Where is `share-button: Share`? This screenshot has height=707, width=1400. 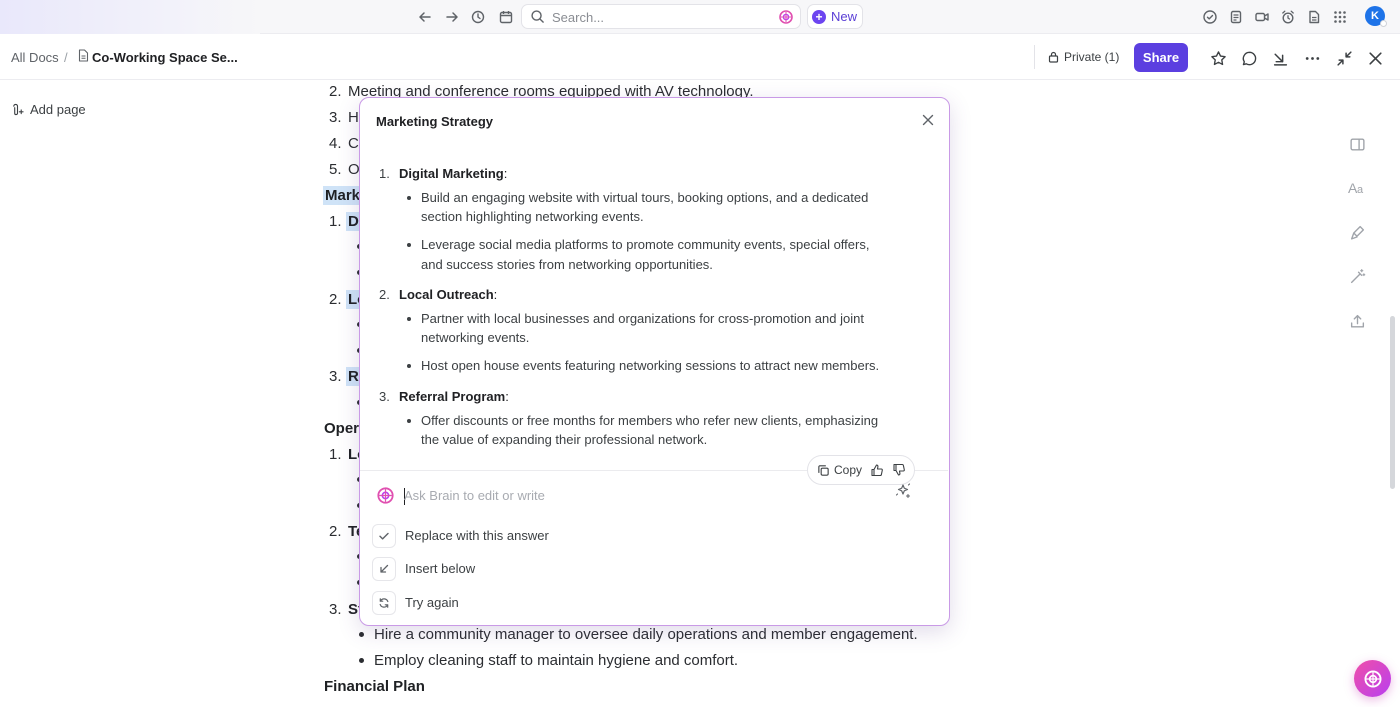 share-button: Share is located at coordinates (1161, 57).